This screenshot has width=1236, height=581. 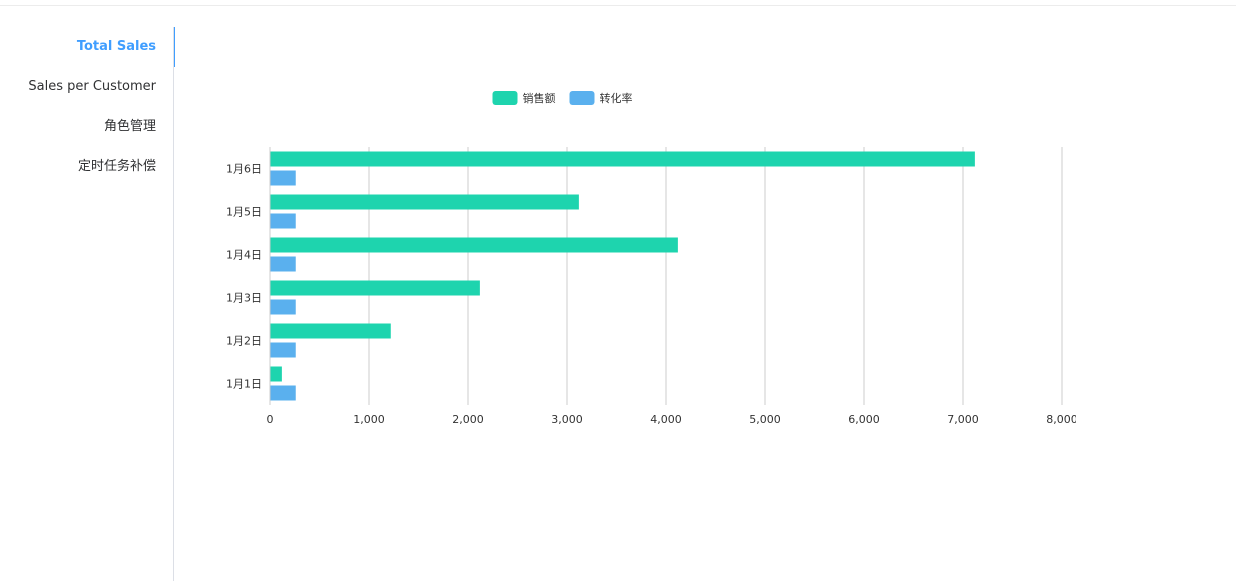 What do you see at coordinates (1061, 419) in the screenshot?
I see `x-tick-label: 8,000` at bounding box center [1061, 419].